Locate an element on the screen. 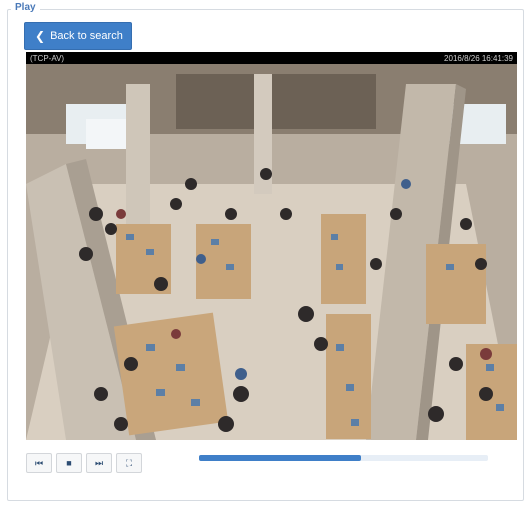 The image size is (529, 507). skip-next-icon: ⏭ is located at coordinates (99, 462).